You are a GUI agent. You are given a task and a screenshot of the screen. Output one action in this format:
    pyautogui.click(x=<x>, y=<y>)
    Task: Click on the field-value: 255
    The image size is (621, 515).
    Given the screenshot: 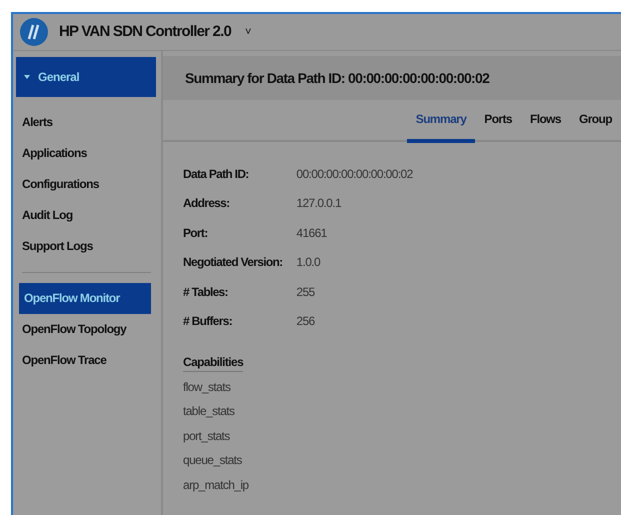 What is the action you would take?
    pyautogui.click(x=306, y=292)
    